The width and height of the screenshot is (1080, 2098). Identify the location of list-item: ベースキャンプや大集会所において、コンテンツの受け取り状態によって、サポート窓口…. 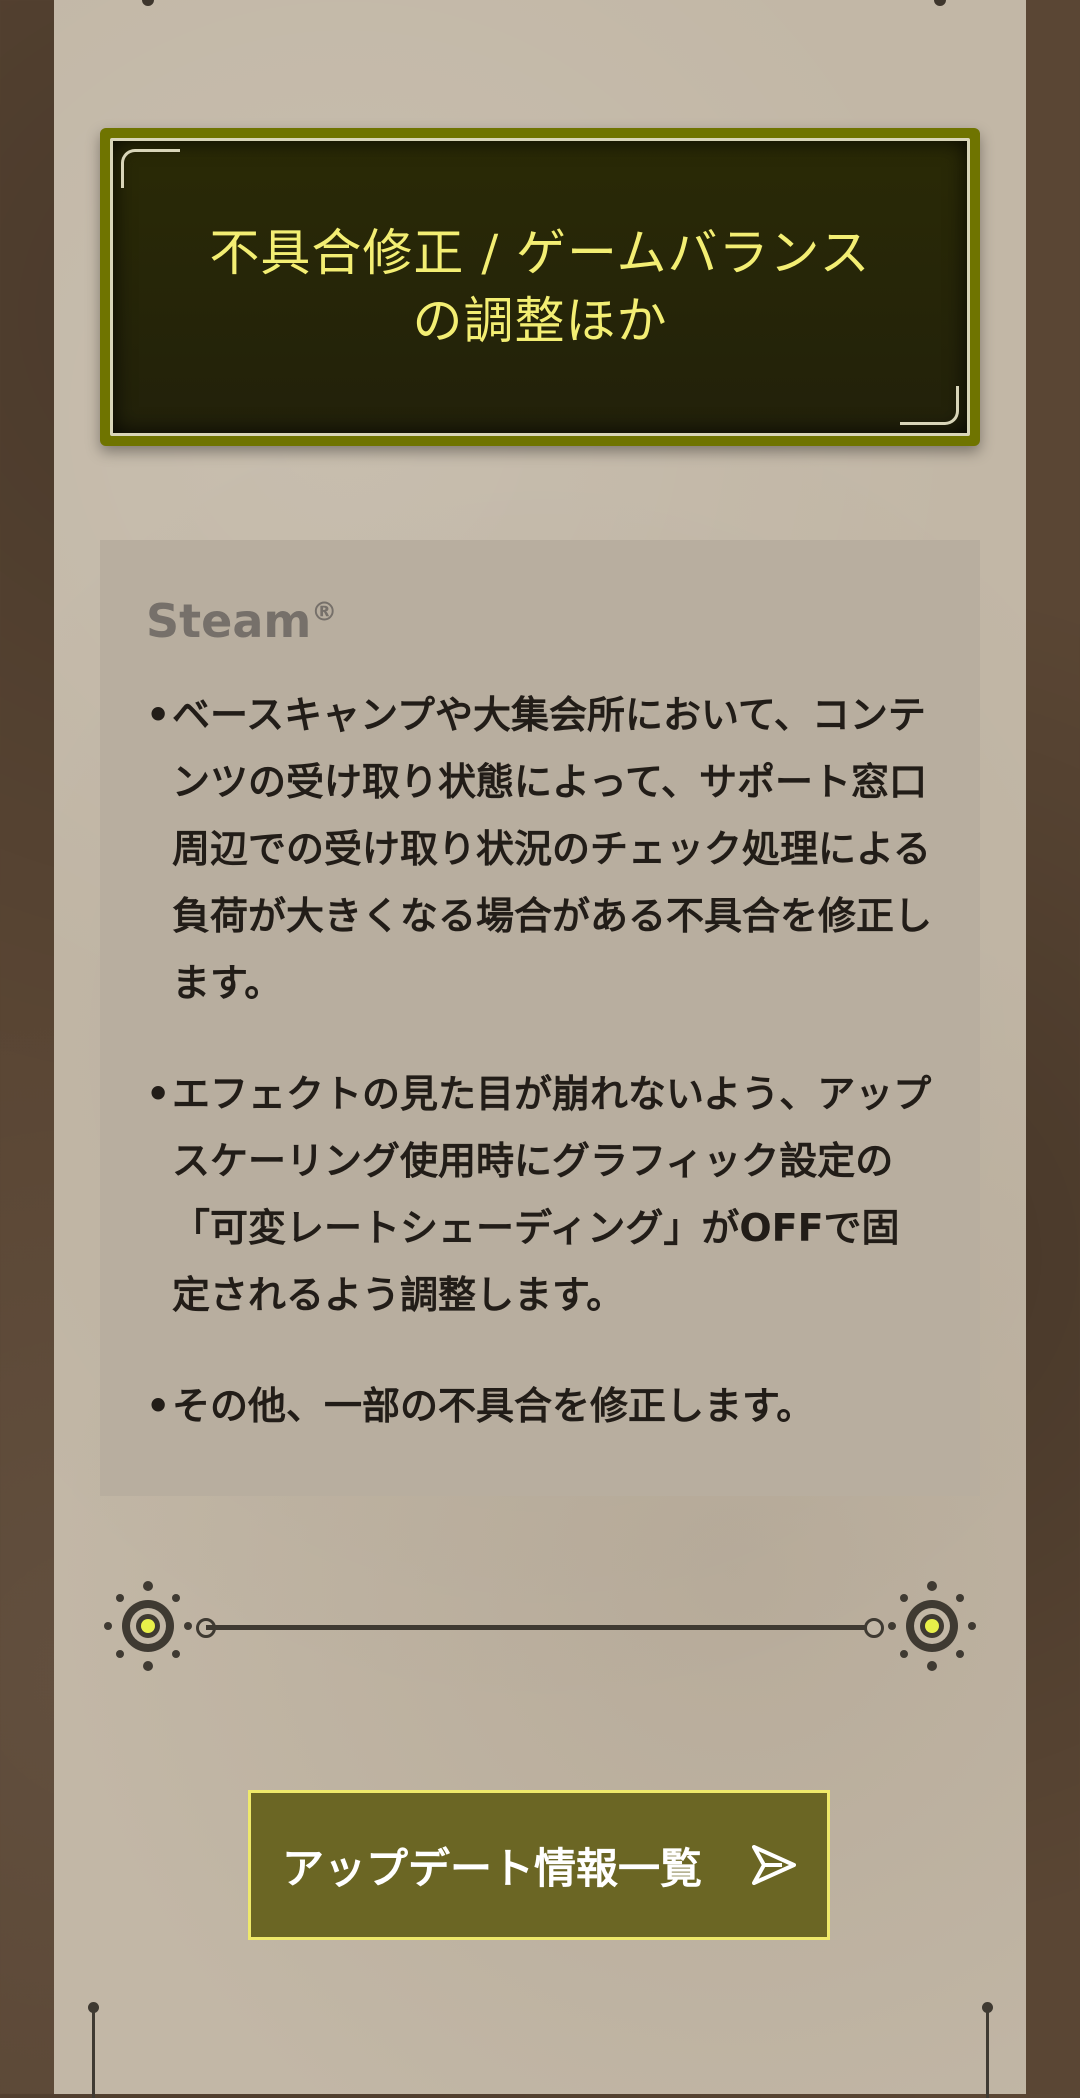
(540, 849).